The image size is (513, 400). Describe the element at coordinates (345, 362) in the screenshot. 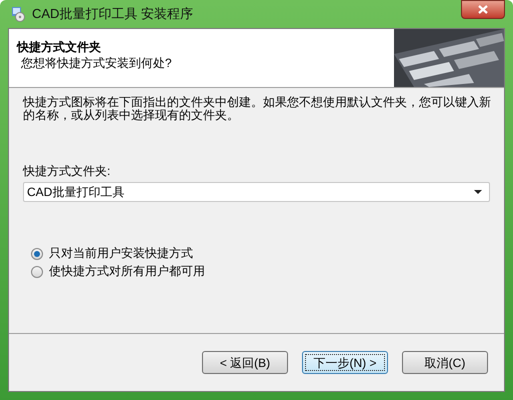

I see `dialog-button: 下一步(N) >` at that location.